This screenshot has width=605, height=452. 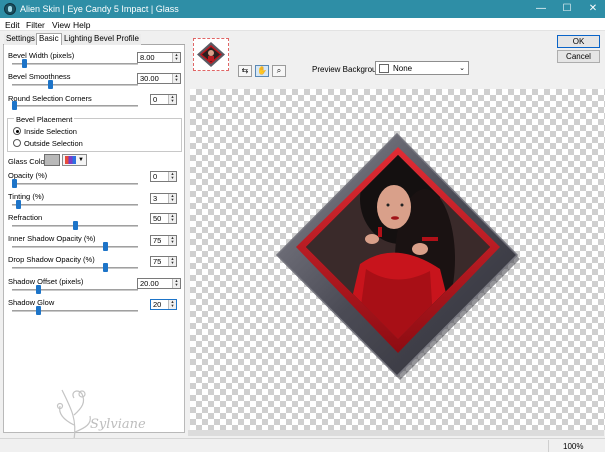 I want to click on refraction-field: 50 ▲ ▼, so click(x=163, y=218).